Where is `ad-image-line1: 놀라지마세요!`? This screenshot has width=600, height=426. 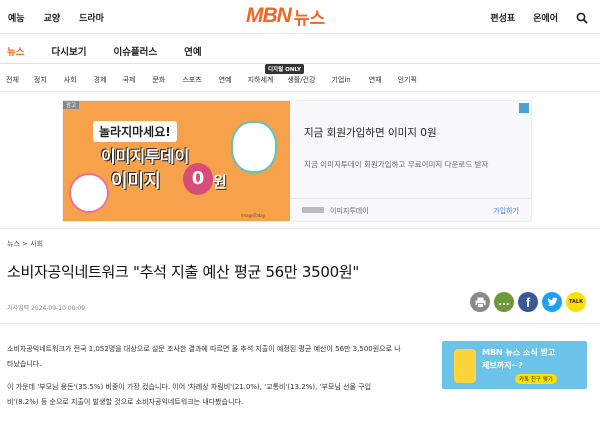
ad-image-line1: 놀라지마세요! is located at coordinates (135, 131).